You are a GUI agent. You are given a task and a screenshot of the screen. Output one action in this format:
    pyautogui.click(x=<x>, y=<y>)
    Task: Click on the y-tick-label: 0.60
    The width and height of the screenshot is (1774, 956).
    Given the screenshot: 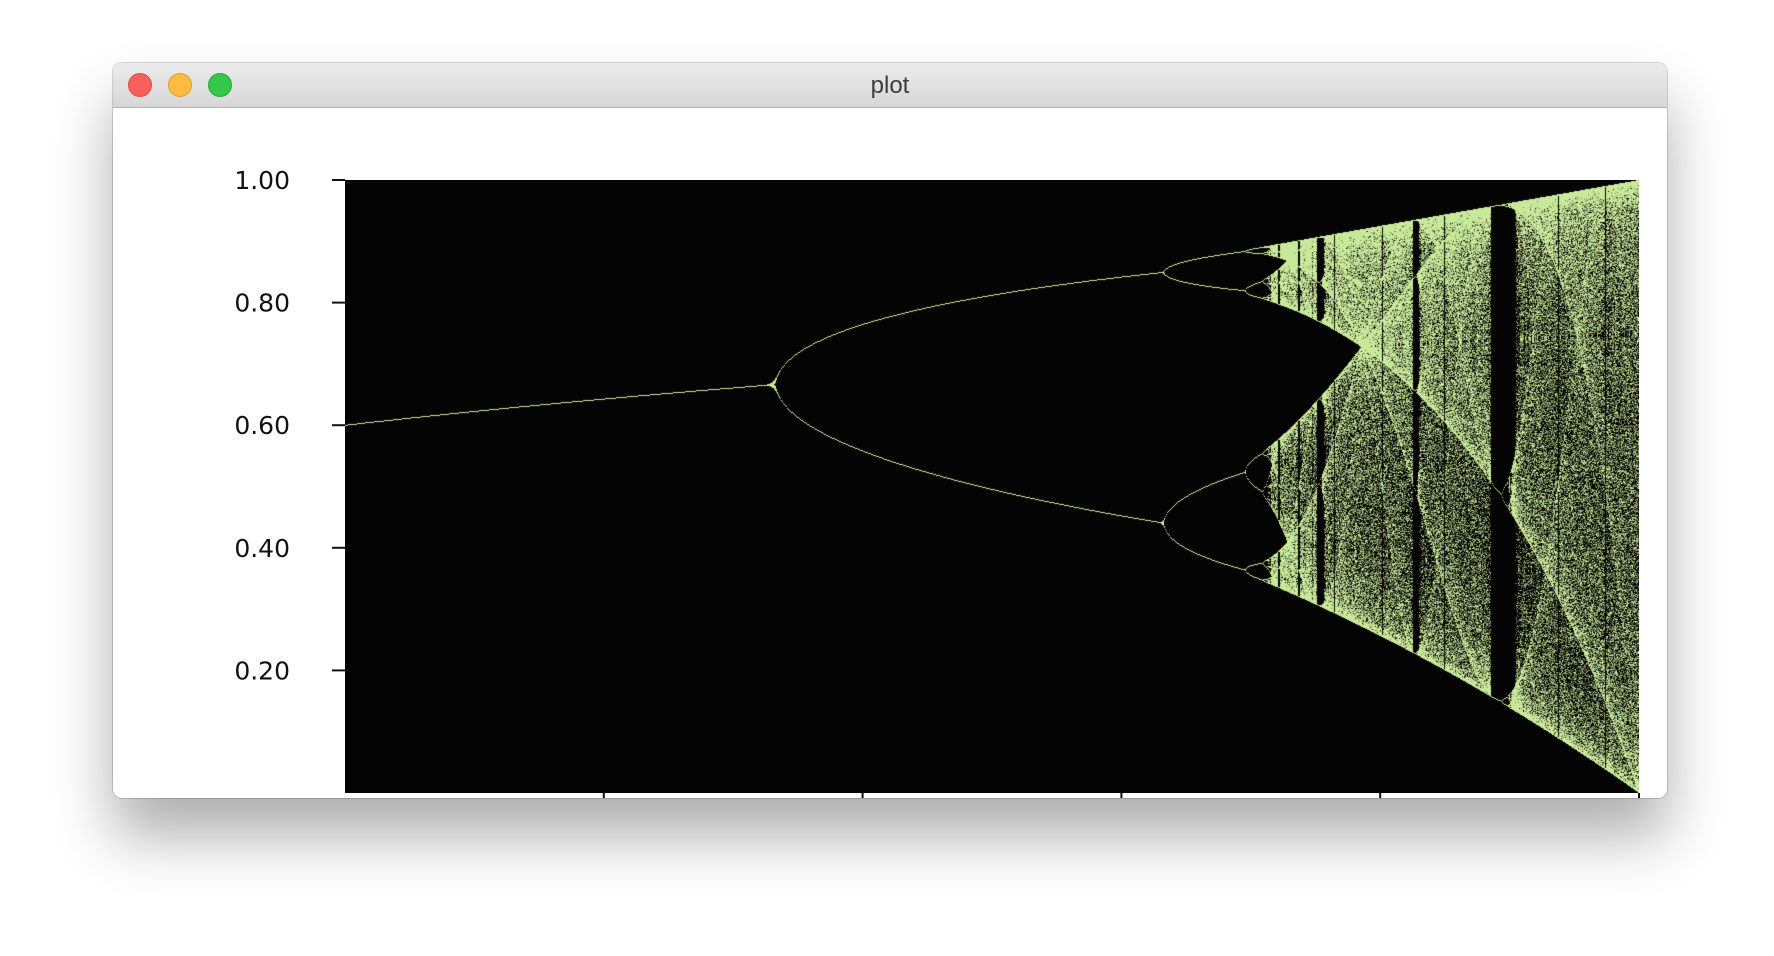 What is the action you would take?
    pyautogui.click(x=262, y=425)
    